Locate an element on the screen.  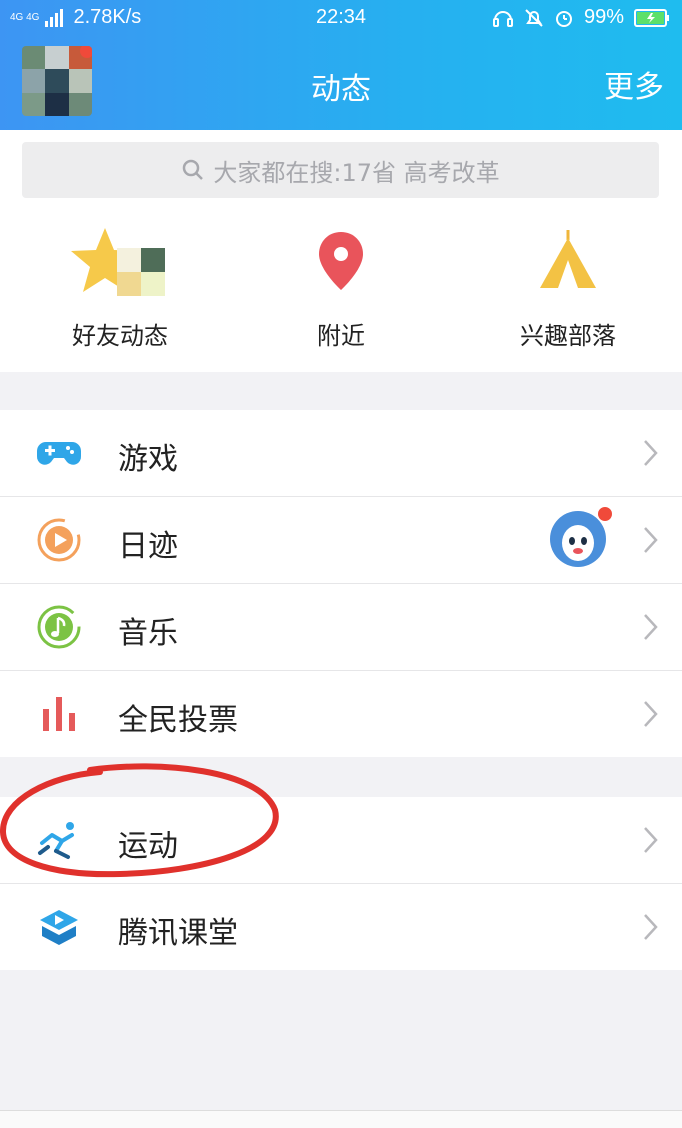
search-placeholder: 大家都在搜:17省 高考改革 is located at coordinates (356, 172).